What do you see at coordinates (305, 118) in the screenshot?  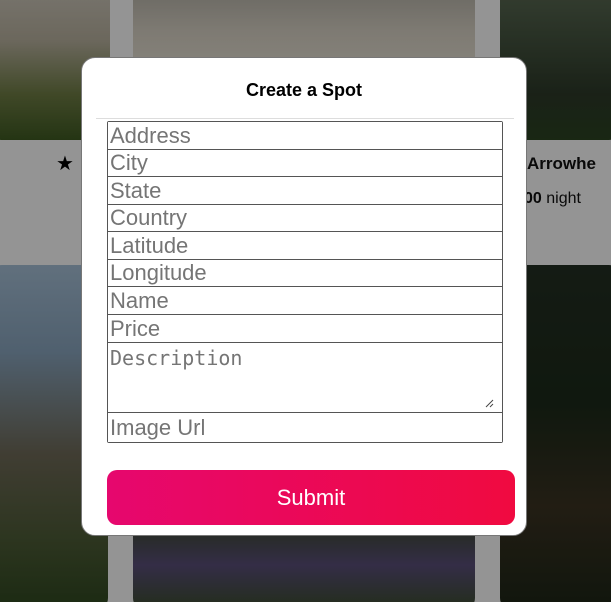 I see `divider` at bounding box center [305, 118].